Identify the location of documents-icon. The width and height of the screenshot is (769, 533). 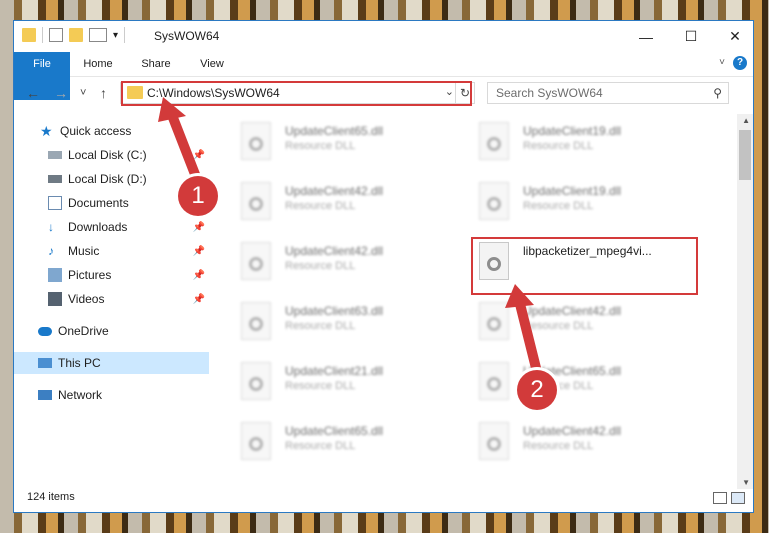
(55, 203).